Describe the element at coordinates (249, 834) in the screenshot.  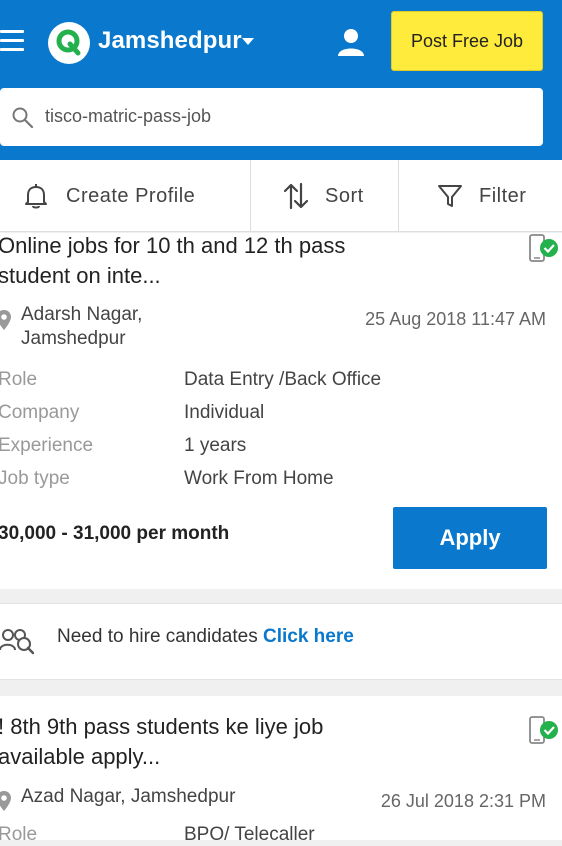
I see `detail-value: BPO/ Telecaller` at that location.